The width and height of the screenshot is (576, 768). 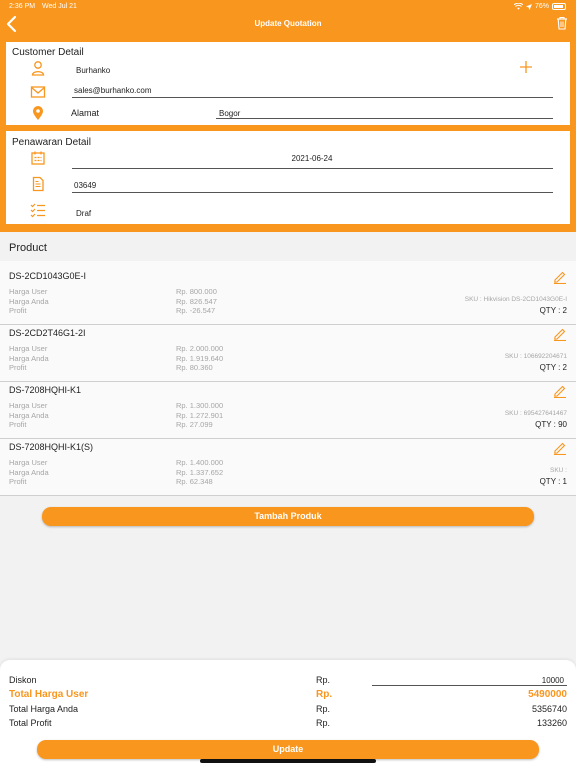 What do you see at coordinates (549, 709) in the screenshot?
I see `total-harga-anda-value: 5356740` at bounding box center [549, 709].